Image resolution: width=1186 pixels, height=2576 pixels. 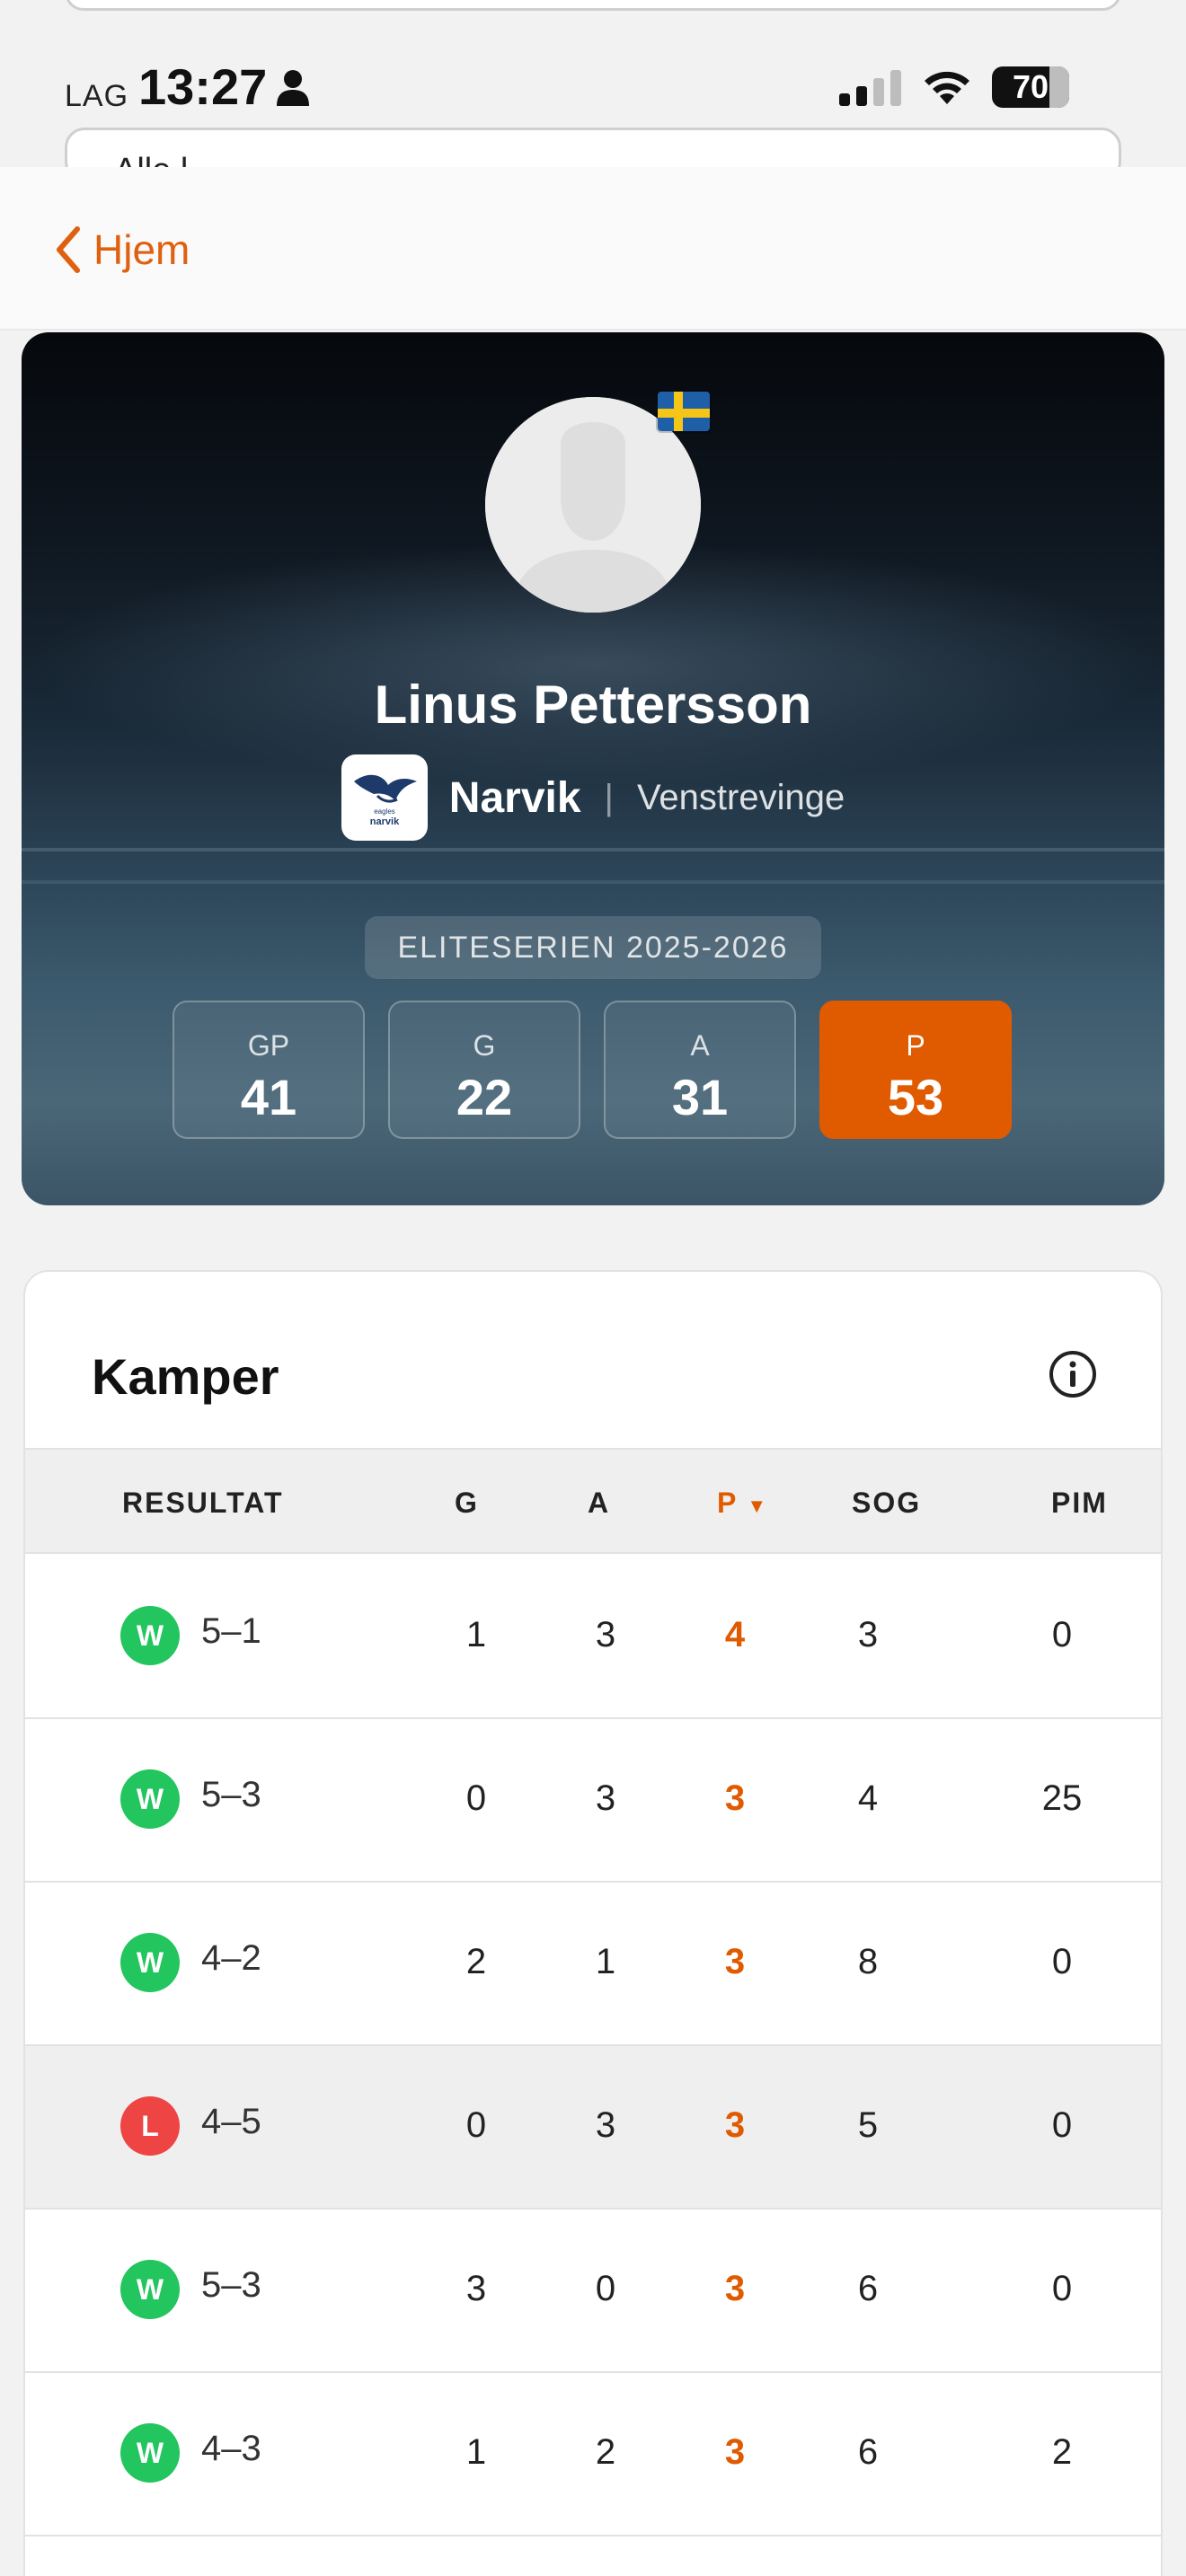 I want to click on stat-p: P 53, so click(x=915, y=1070).